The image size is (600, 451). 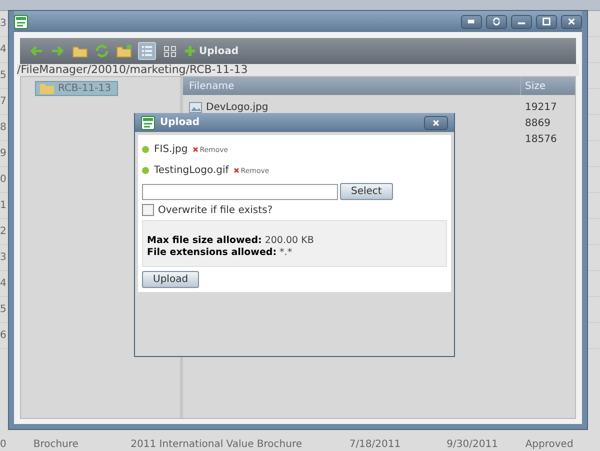 What do you see at coordinates (366, 191) in the screenshot?
I see `select-button: Select` at bounding box center [366, 191].